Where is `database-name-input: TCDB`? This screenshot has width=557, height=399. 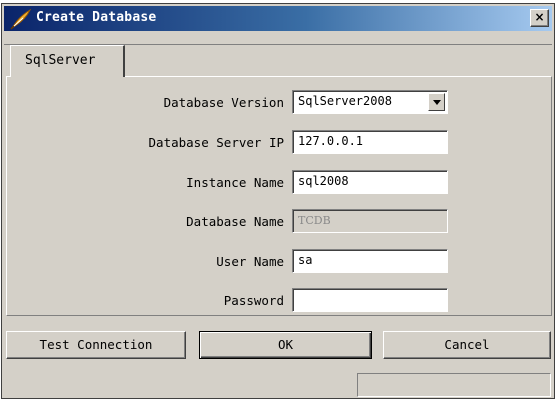
database-name-input: TCDB is located at coordinates (370, 221).